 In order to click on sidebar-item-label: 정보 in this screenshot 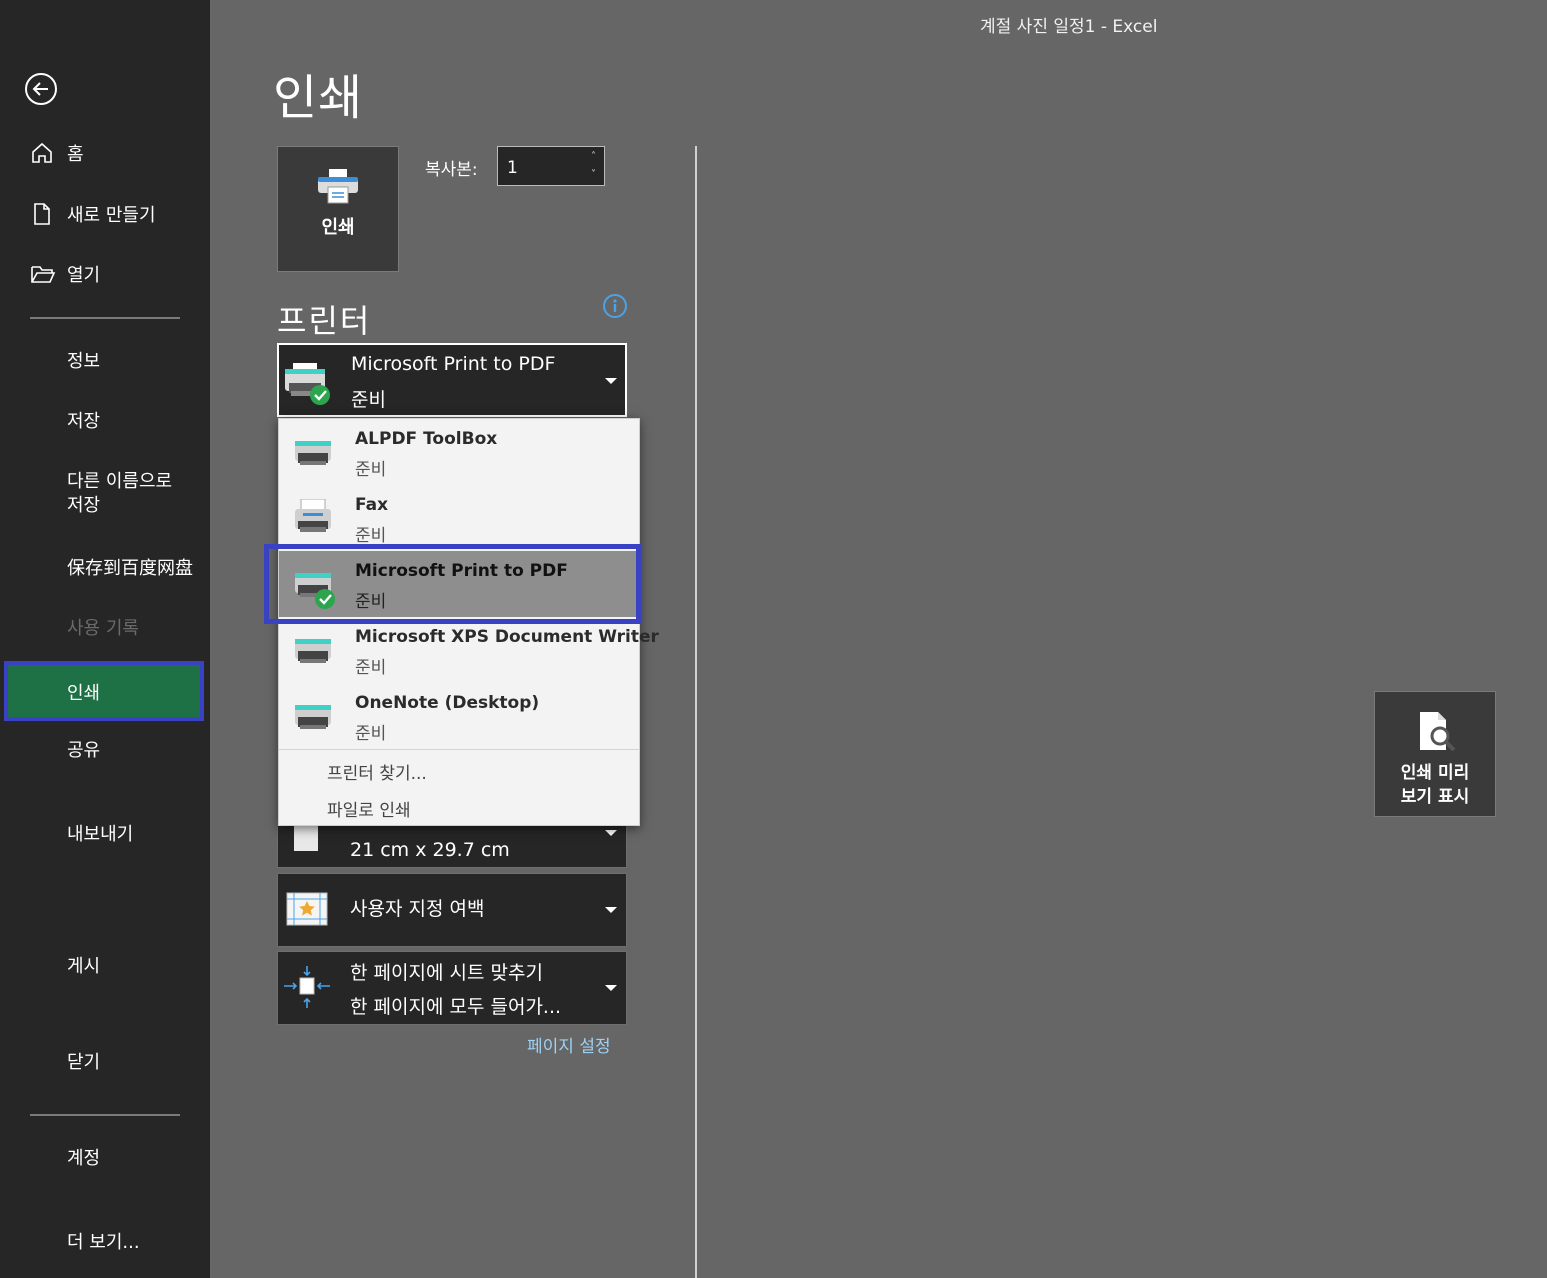, I will do `click(84, 361)`.